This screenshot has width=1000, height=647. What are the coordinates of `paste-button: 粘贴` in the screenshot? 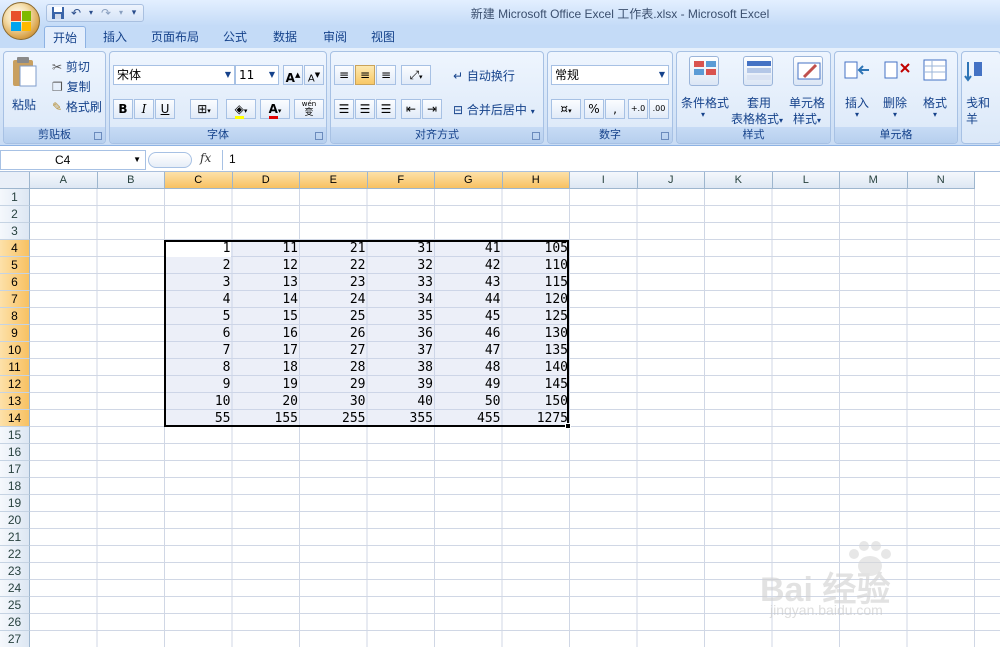 It's located at (24, 104).